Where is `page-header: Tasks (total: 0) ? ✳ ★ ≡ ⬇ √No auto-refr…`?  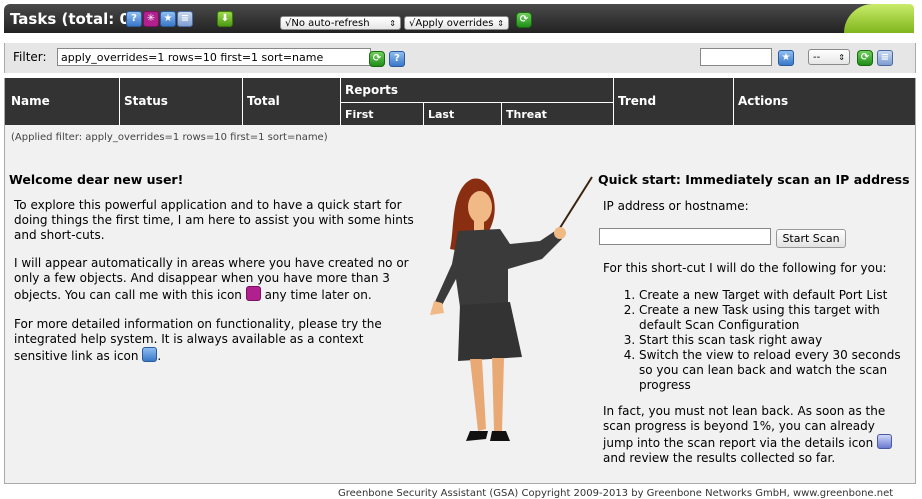
page-header: Tasks (total: 0) ? ✳ ★ ≡ ⬇ √No auto-refr… is located at coordinates (459, 18).